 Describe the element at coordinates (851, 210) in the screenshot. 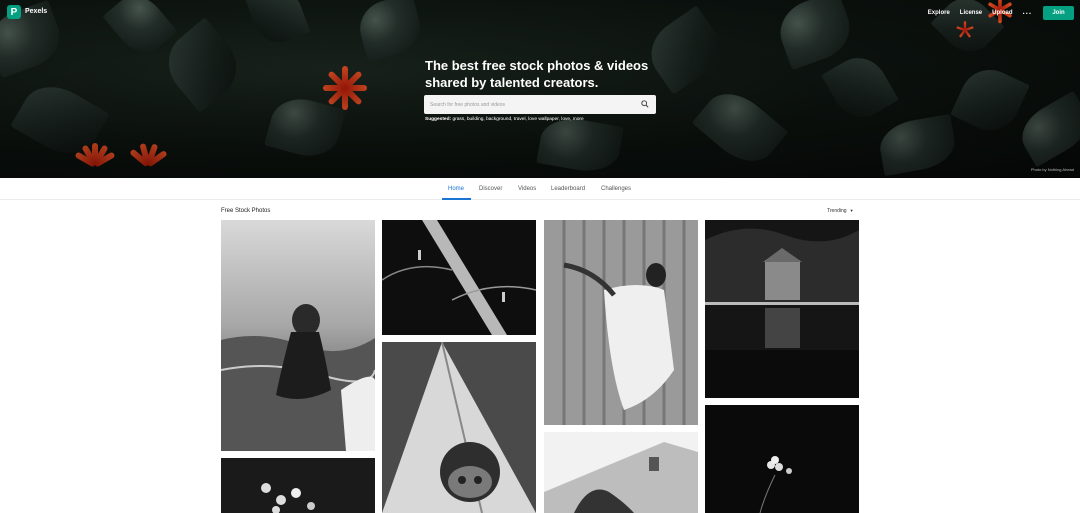

I see `chevron-down-icon: ▼` at that location.